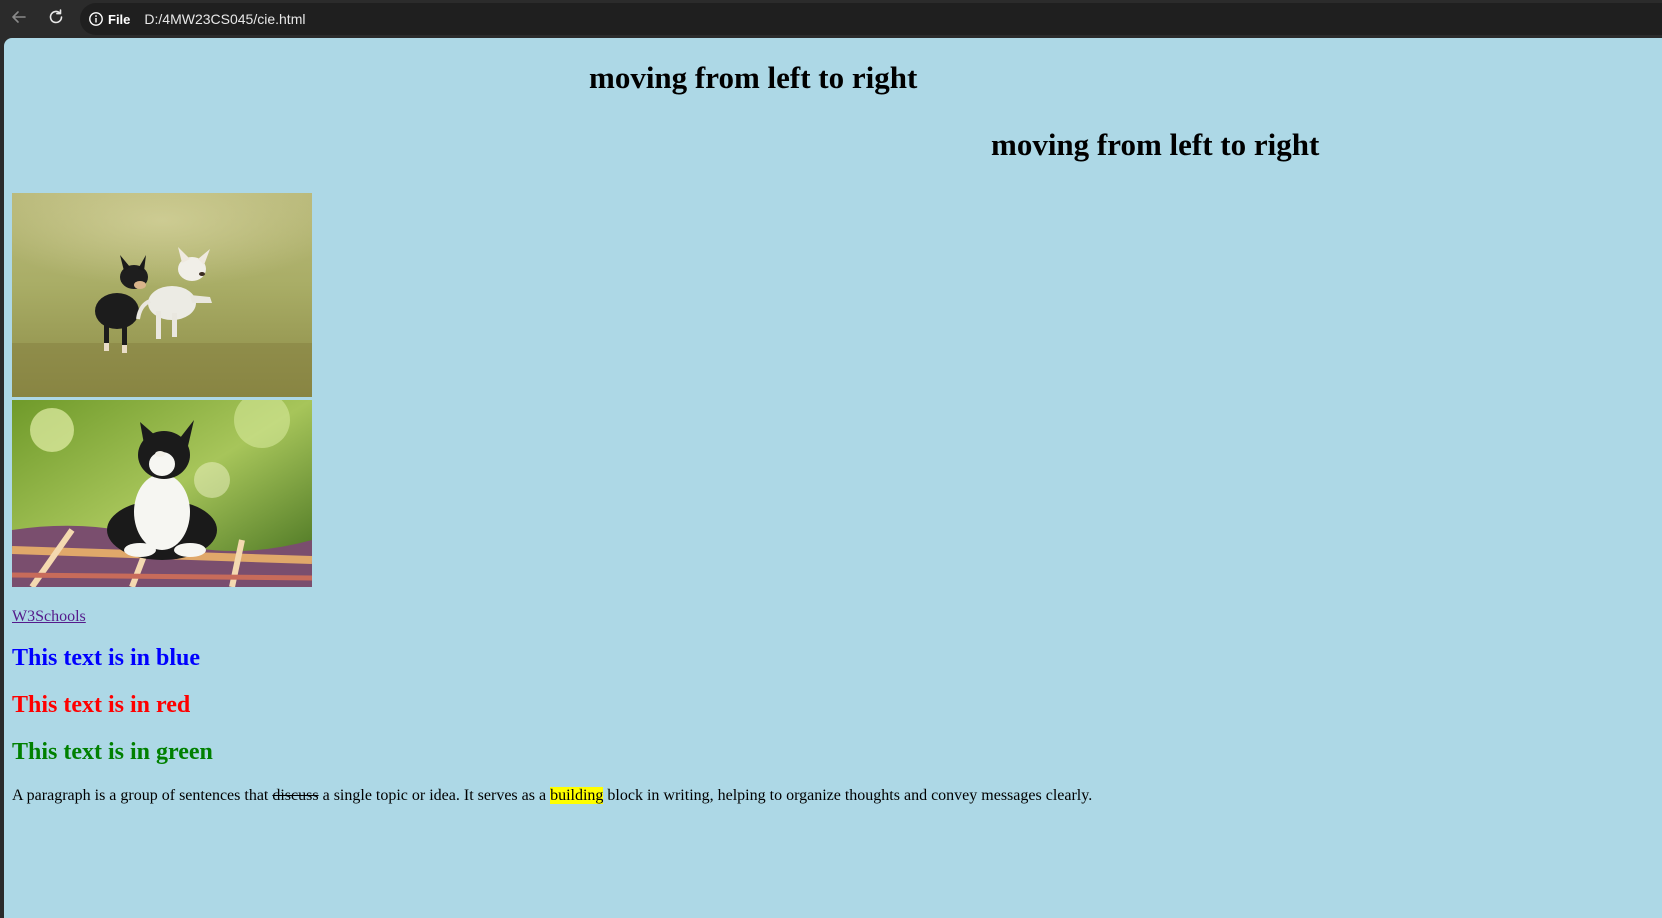 This screenshot has height=918, width=1662. I want to click on site-info-chip: File, so click(113, 19).